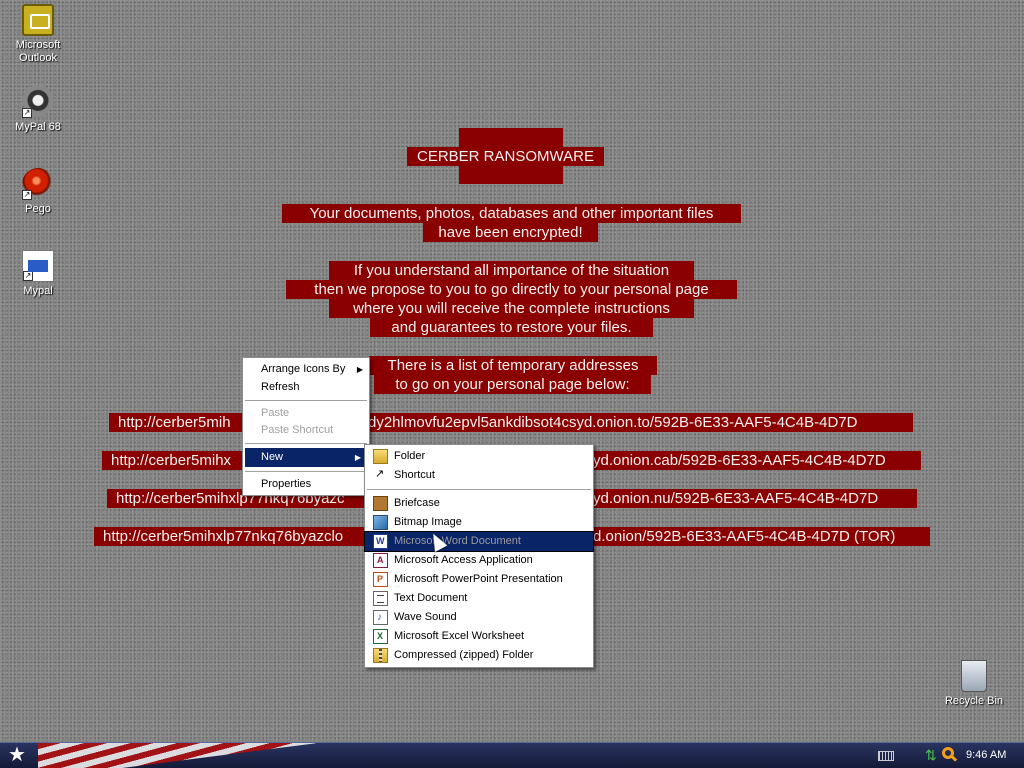  Describe the element at coordinates (38, 184) in the screenshot. I see `pego-icon: ↗` at that location.